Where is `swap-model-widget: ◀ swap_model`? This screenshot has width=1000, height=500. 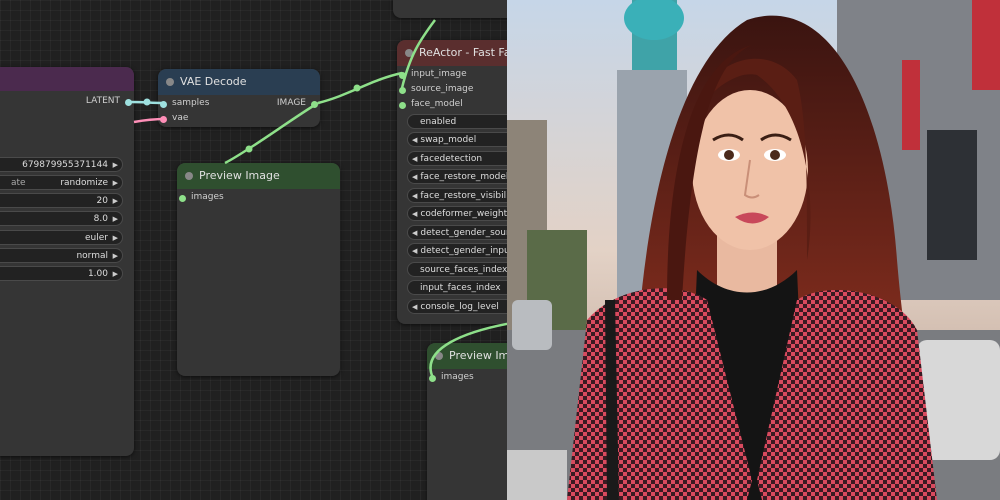
swap-model-widget: ◀ swap_model is located at coordinates (457, 139).